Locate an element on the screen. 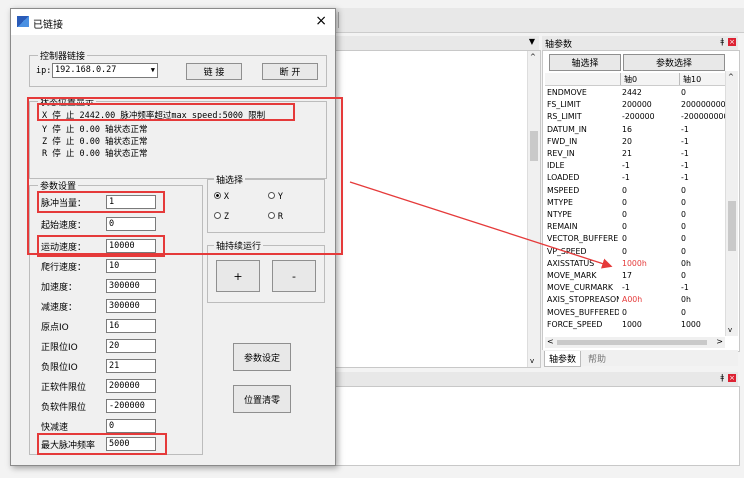 The height and width of the screenshot is (478, 744). param-label: 快减速 is located at coordinates (55, 428).